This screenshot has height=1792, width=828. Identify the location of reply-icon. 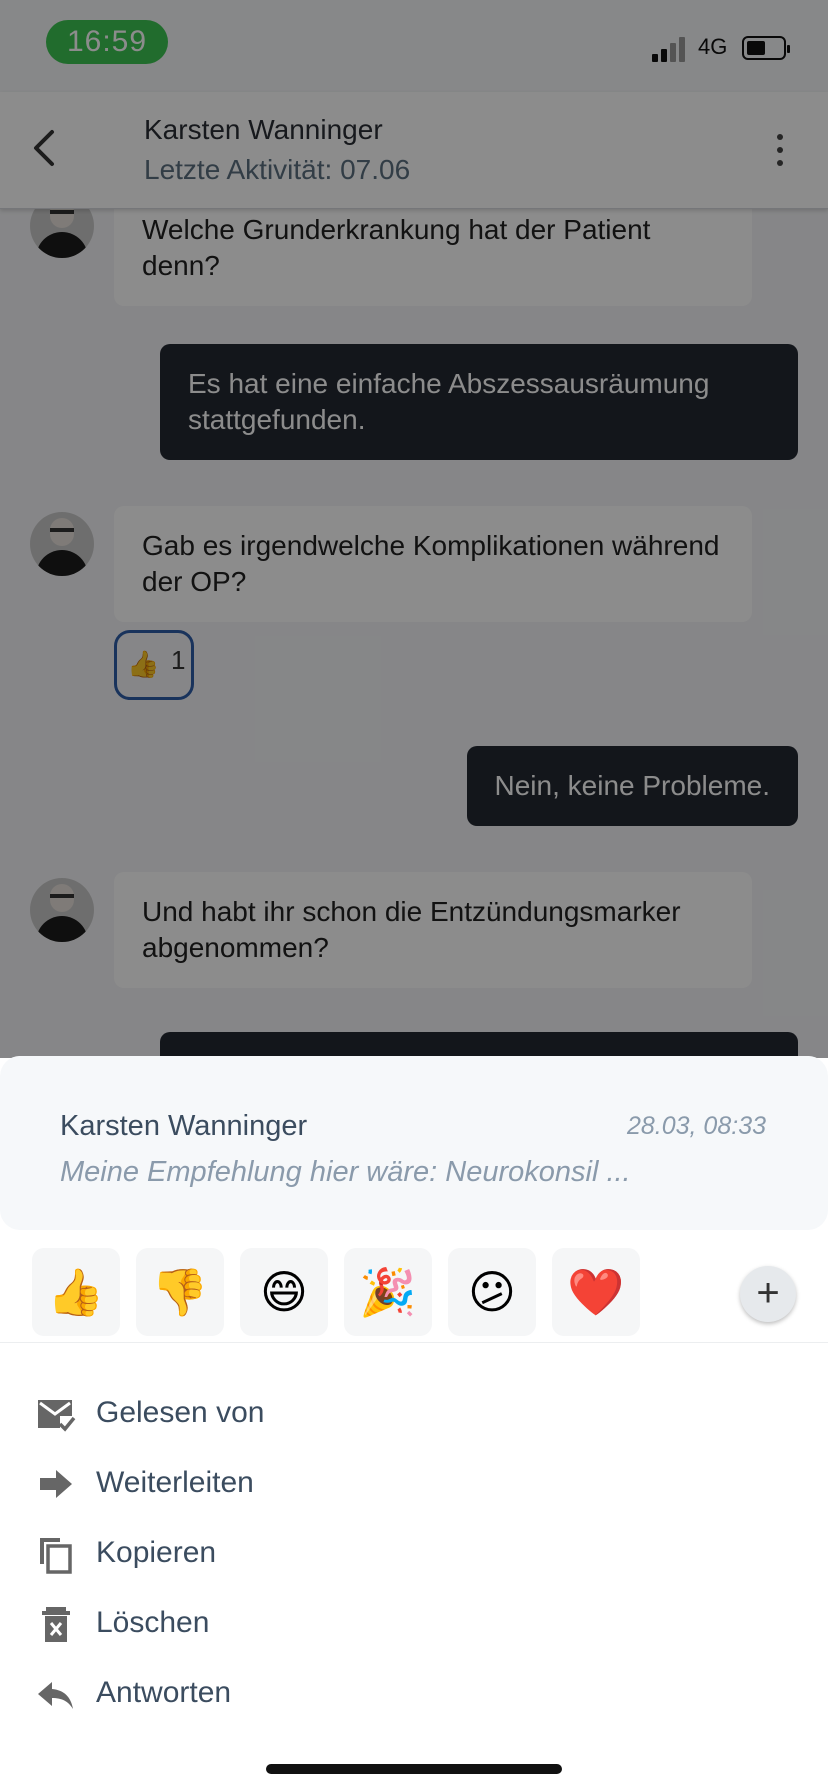
(55, 1695).